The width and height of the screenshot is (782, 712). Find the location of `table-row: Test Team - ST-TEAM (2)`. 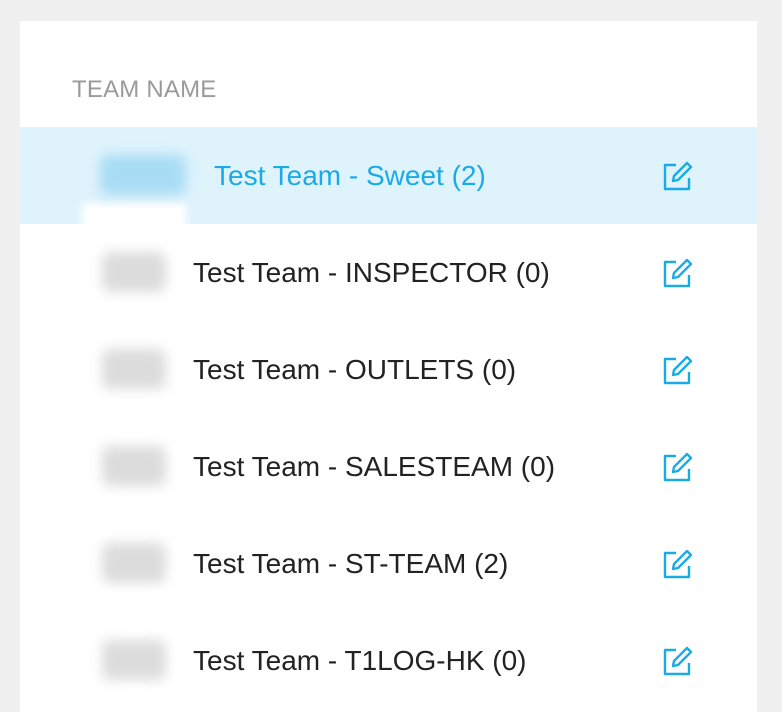

table-row: Test Team - ST-TEAM (2) is located at coordinates (388, 563).